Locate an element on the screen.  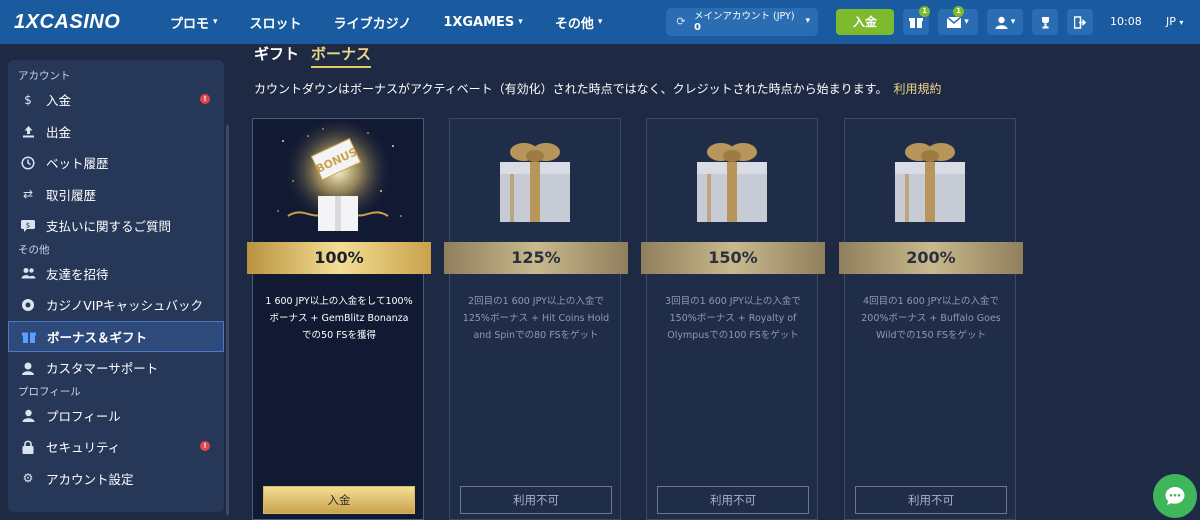
sidebar-section-other: その他 is located at coordinates (34, 249).